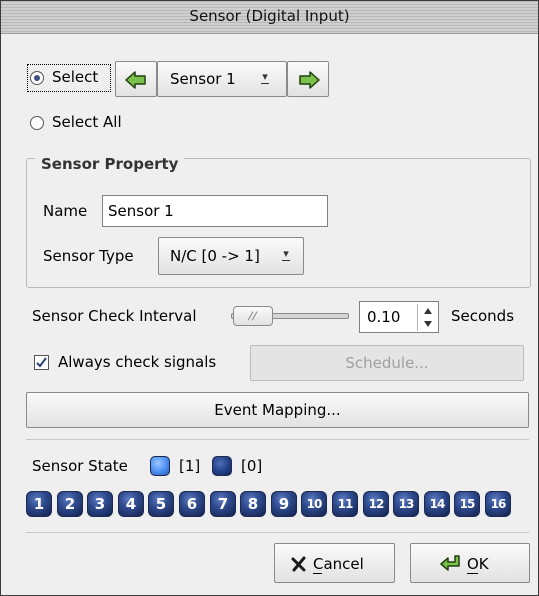  I want to click on title-bar: Sensor (Digital Input), so click(269, 17).